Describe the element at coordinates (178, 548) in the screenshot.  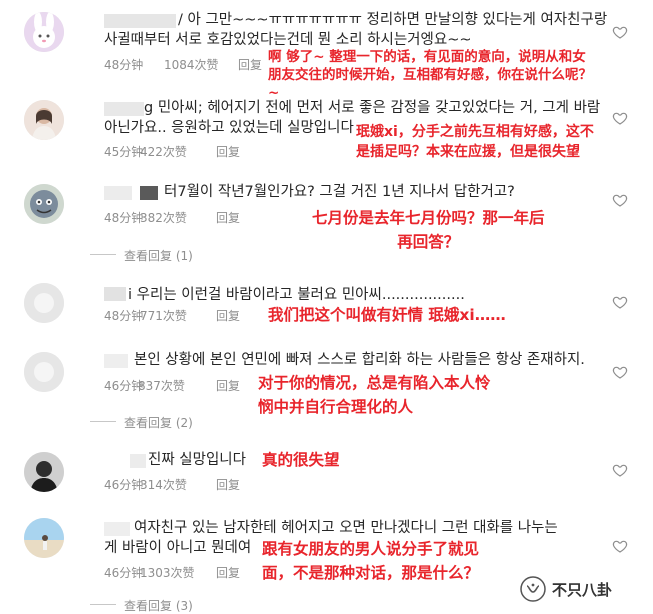
I see `comment-text-line2: 게 바람이 아니고 뭔데여` at that location.